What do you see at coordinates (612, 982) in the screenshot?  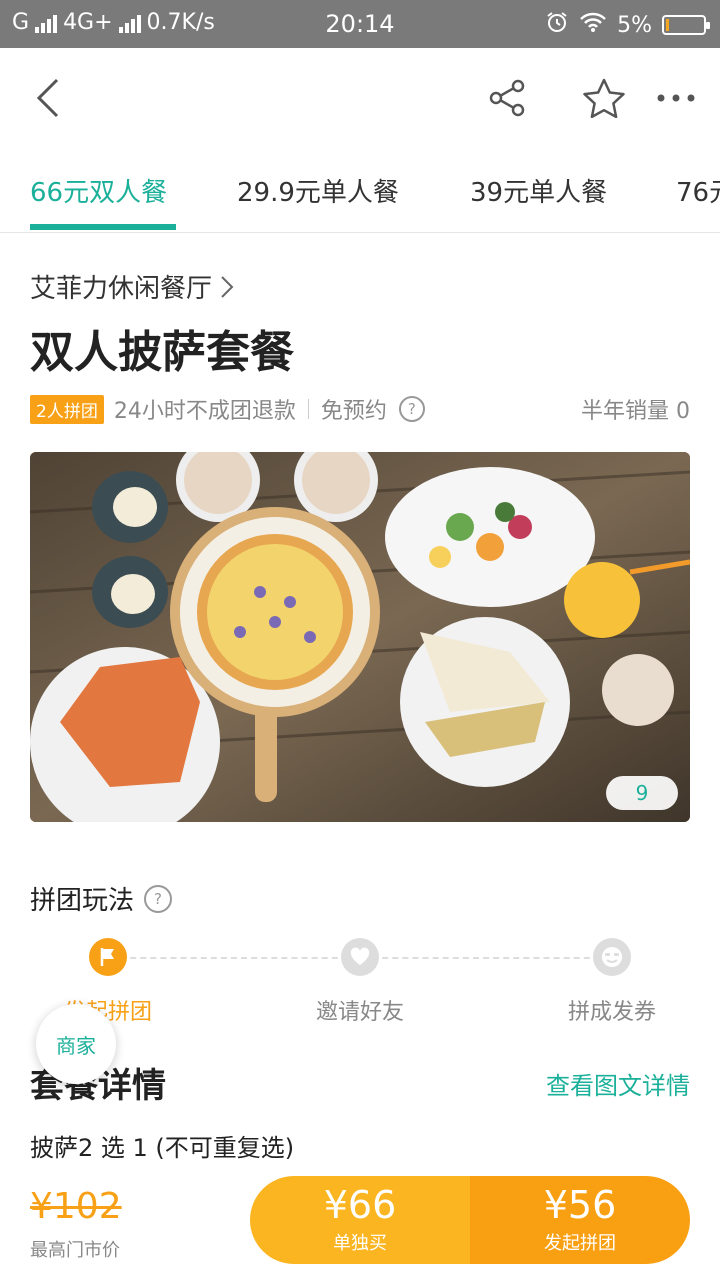 I see `step-coupon-issued: 拼成发券` at bounding box center [612, 982].